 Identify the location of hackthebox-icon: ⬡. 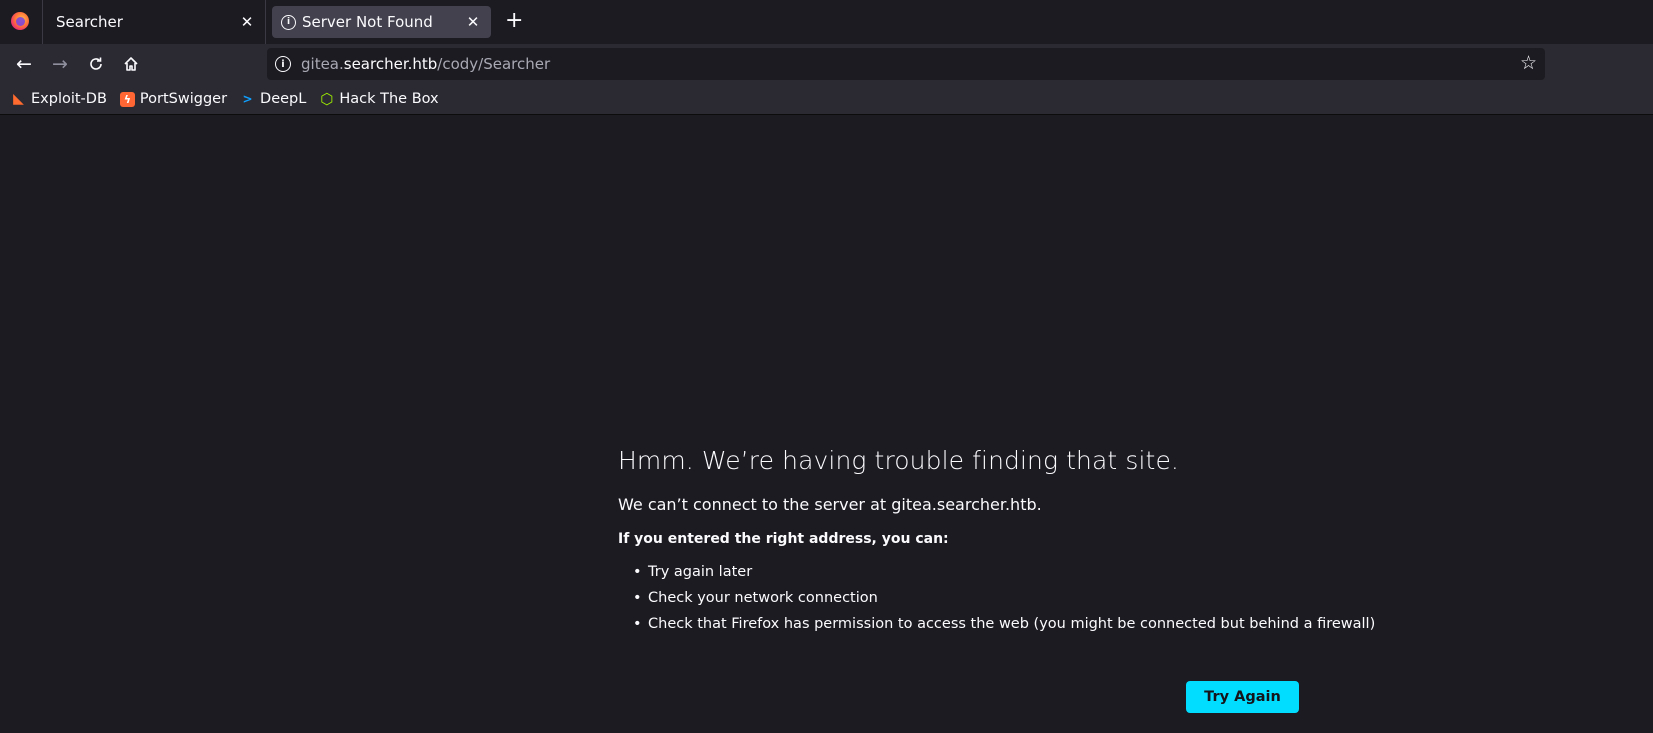
(327, 99).